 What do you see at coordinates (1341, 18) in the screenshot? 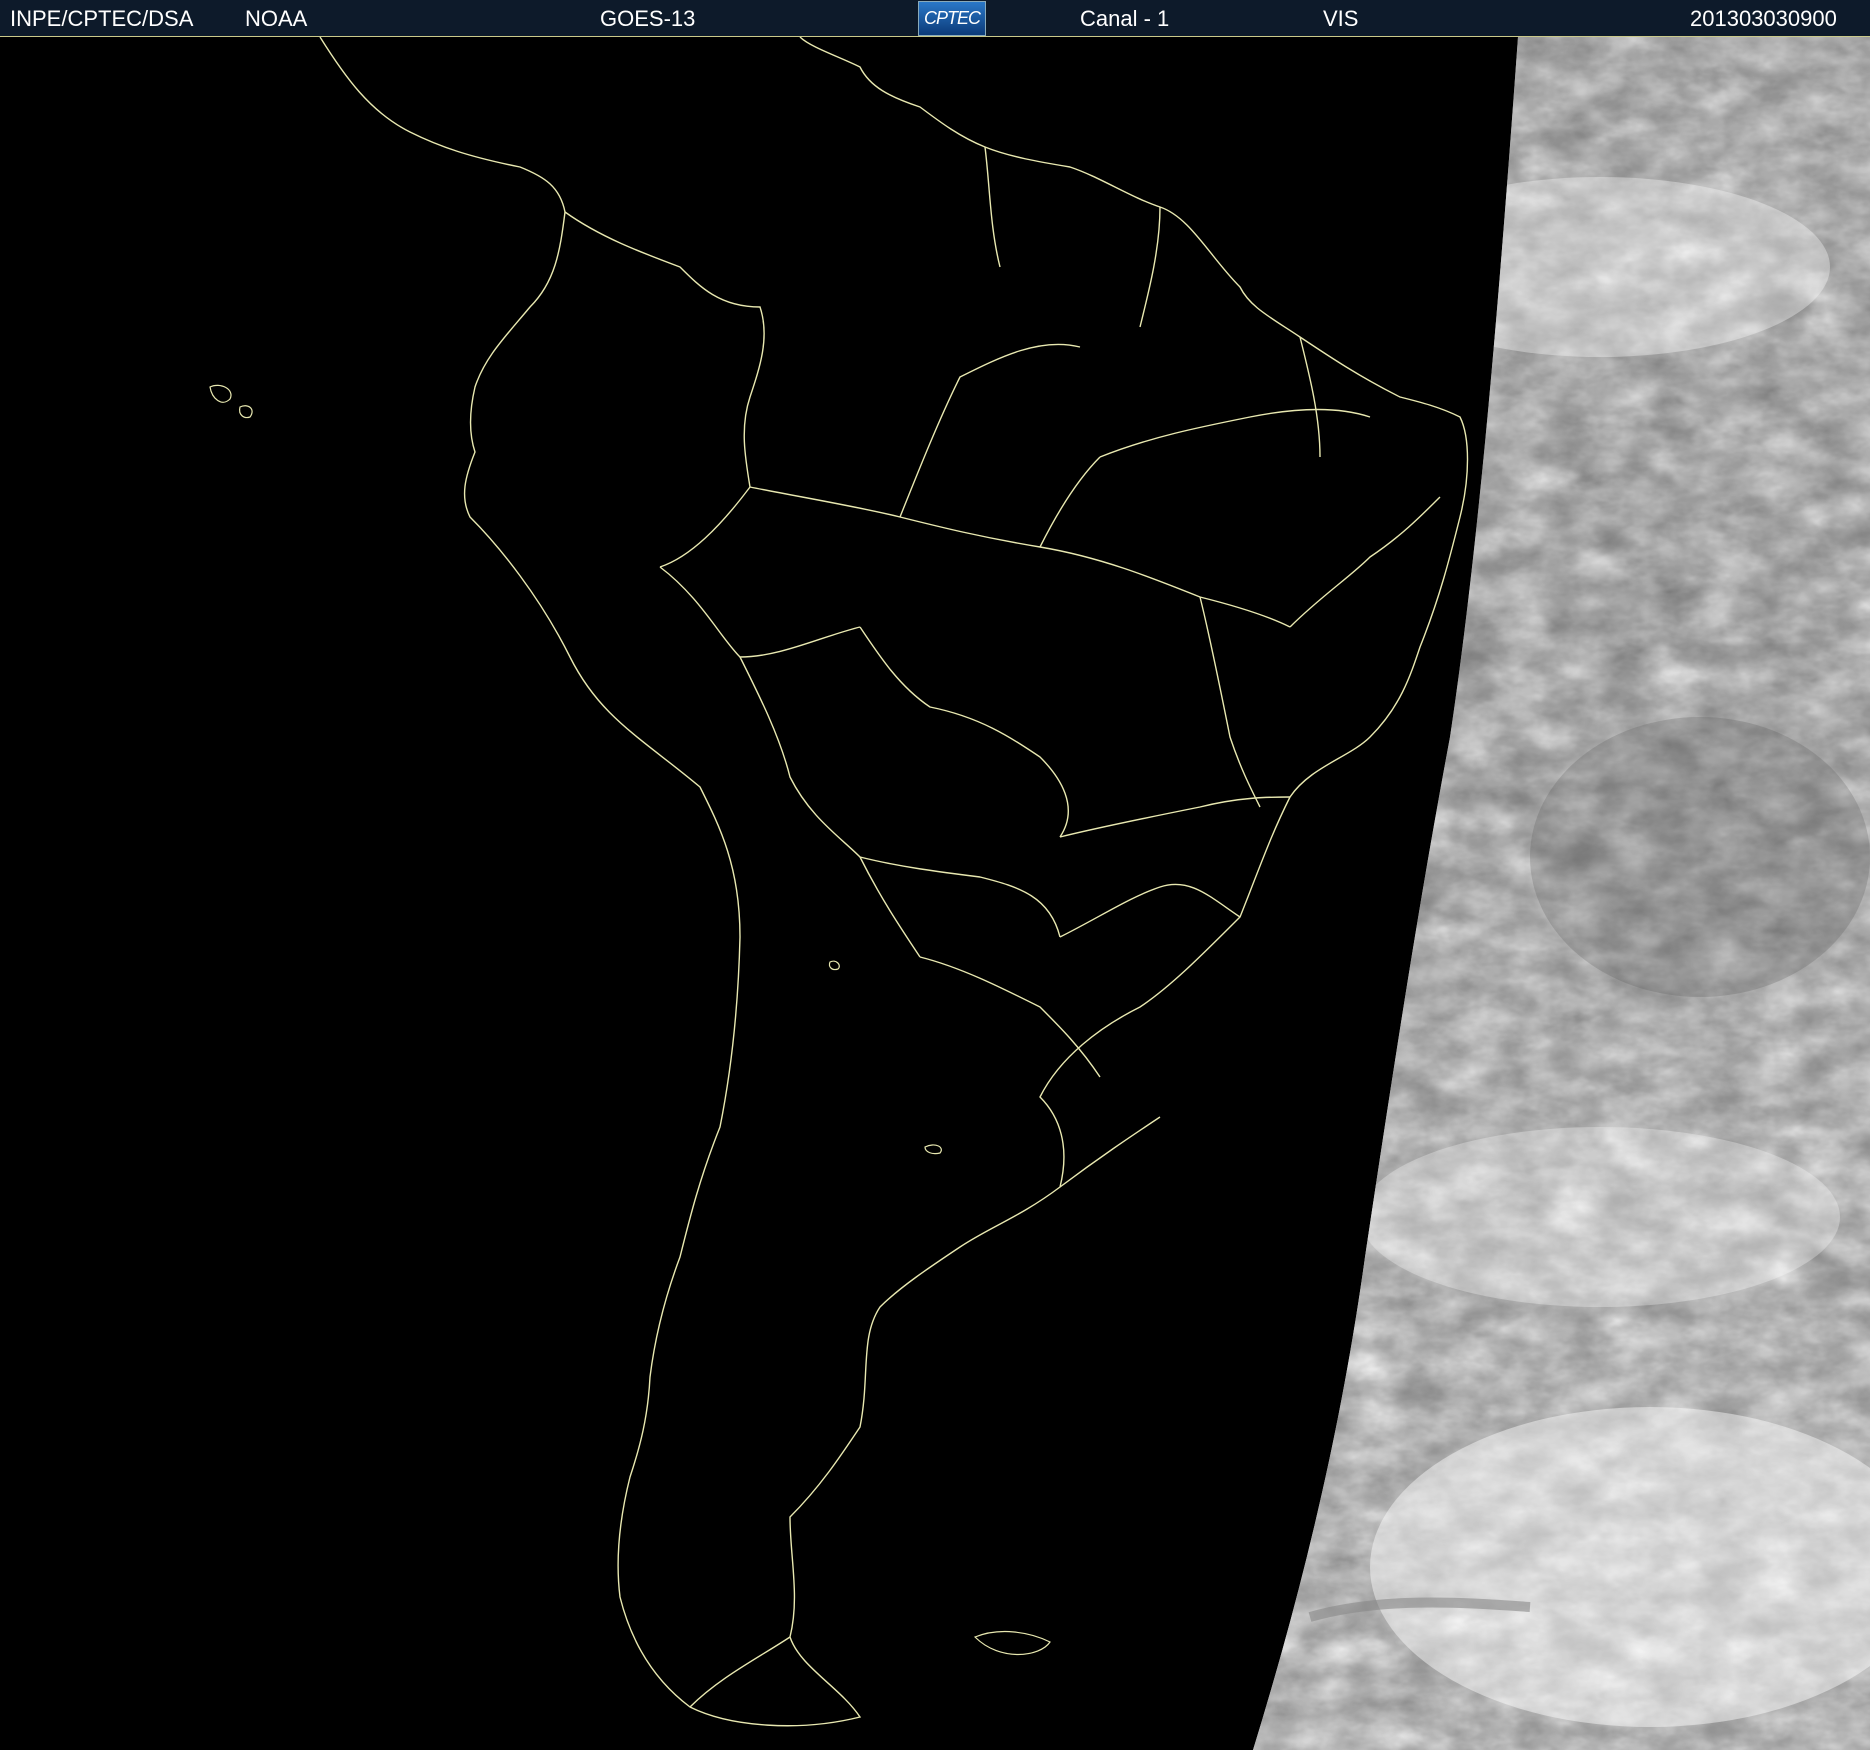
I see `band-label: VIS` at bounding box center [1341, 18].